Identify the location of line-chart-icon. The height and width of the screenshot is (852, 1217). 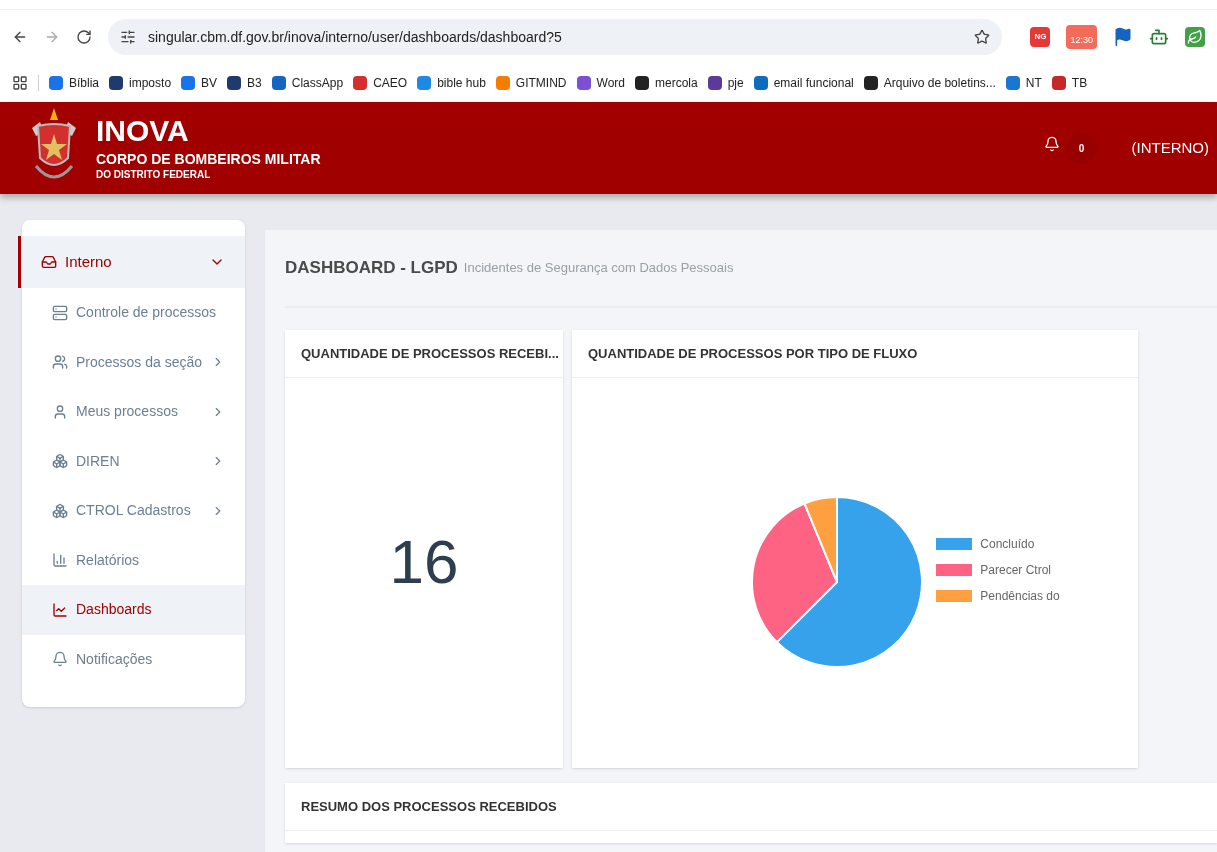
(60, 609).